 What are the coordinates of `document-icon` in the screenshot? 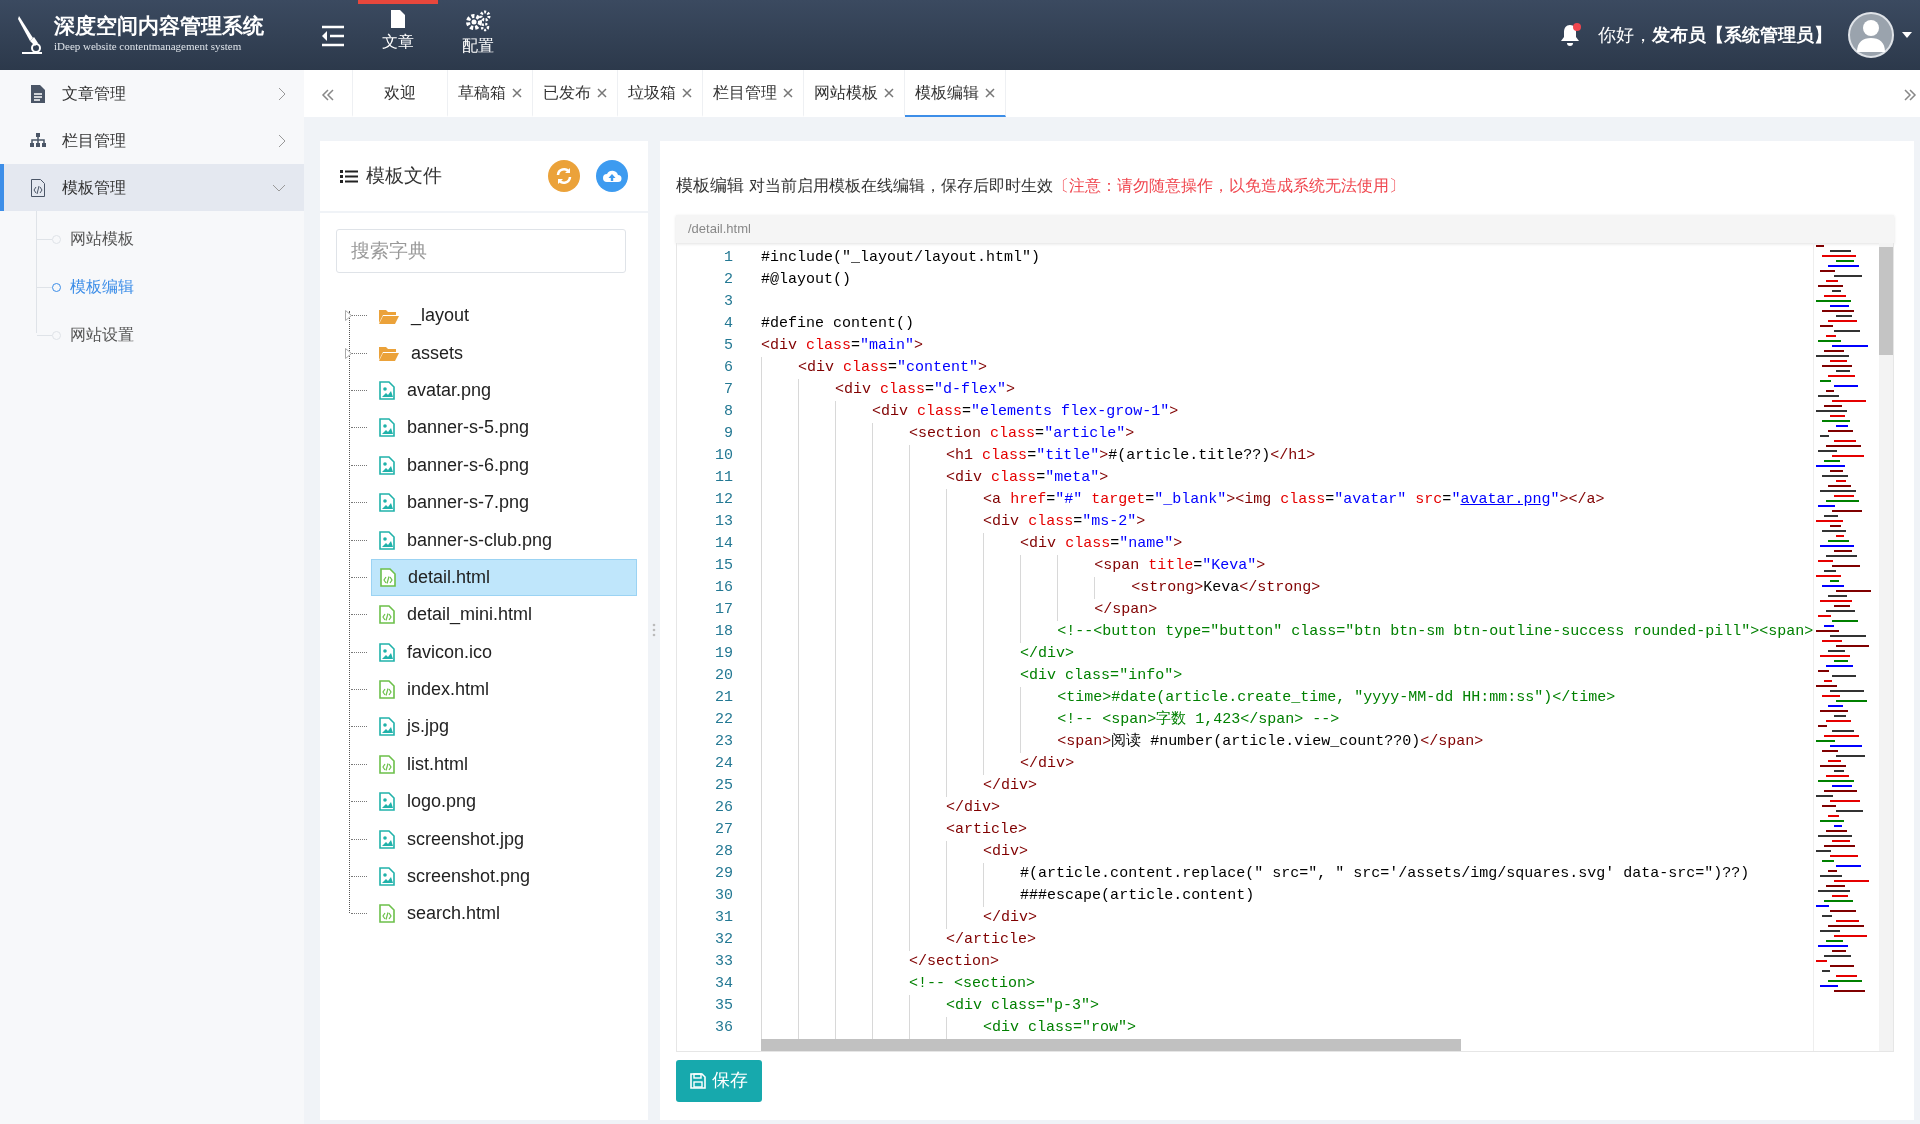 It's located at (38, 93).